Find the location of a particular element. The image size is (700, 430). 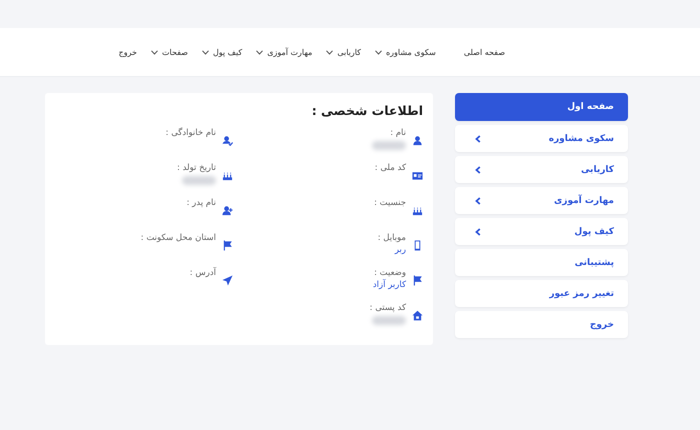

field-label: استان محل سکونت : is located at coordinates (178, 238).